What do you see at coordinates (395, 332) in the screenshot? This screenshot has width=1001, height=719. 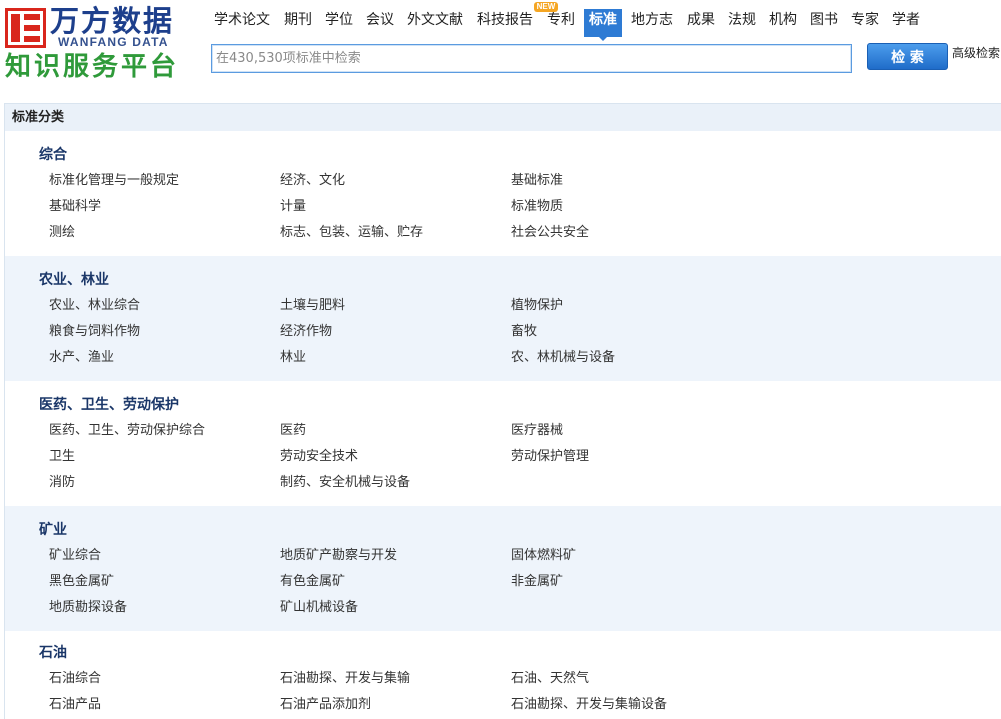 I see `category-item: 经济作物` at bounding box center [395, 332].